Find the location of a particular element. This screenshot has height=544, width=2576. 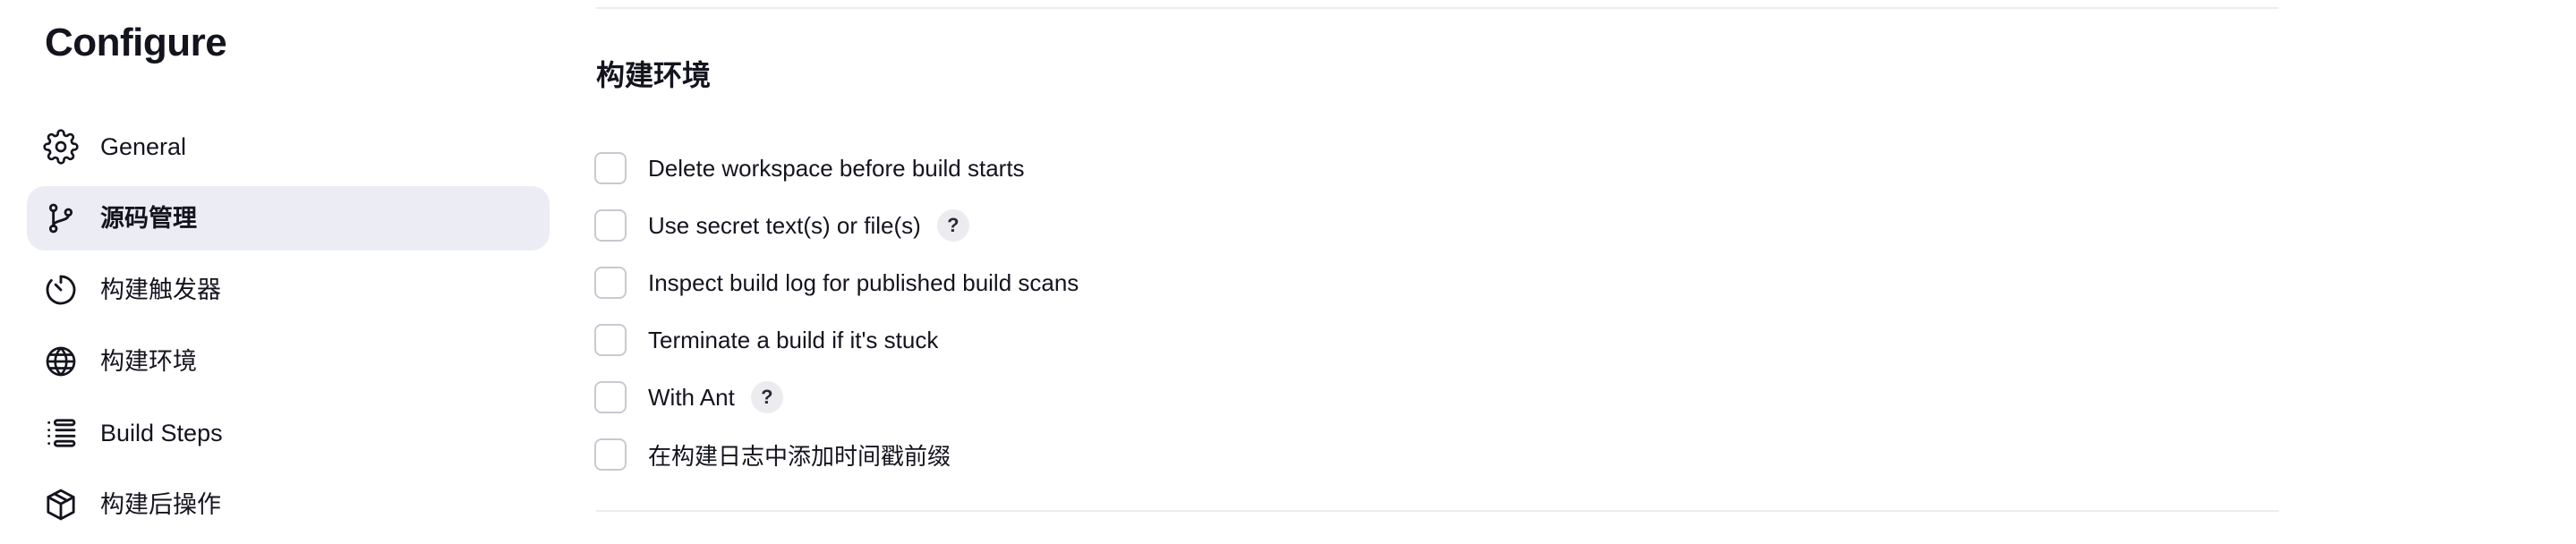

package-icon is located at coordinates (61, 505).